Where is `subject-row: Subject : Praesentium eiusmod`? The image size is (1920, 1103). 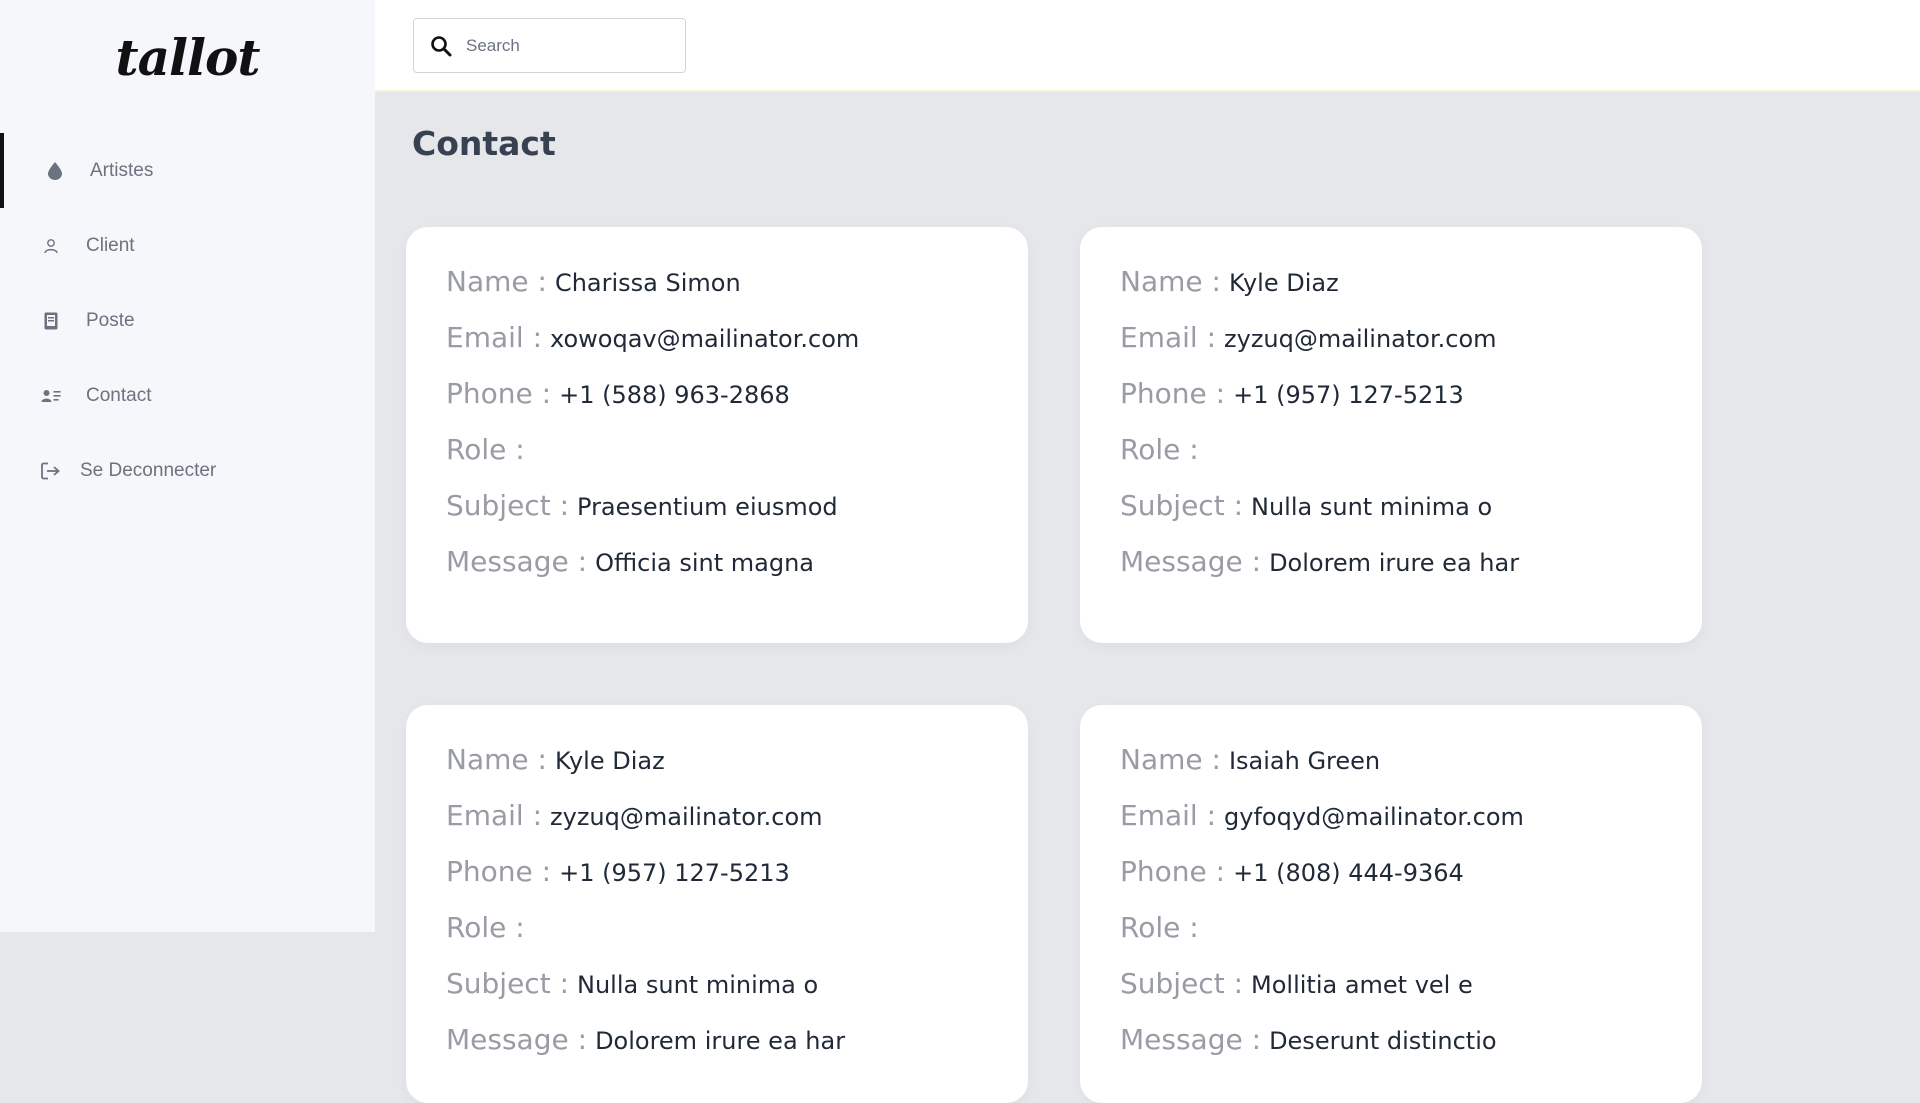 subject-row: Subject : Praesentium eiusmod is located at coordinates (737, 517).